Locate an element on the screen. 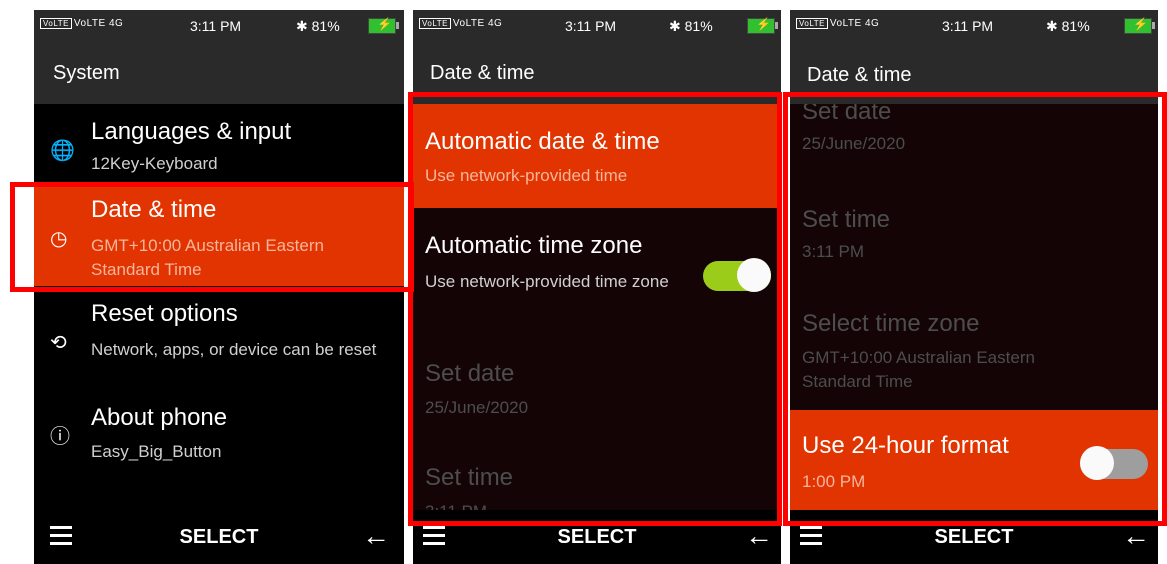 This screenshot has height=564, width=1167. screen-header: System is located at coordinates (219, 74).